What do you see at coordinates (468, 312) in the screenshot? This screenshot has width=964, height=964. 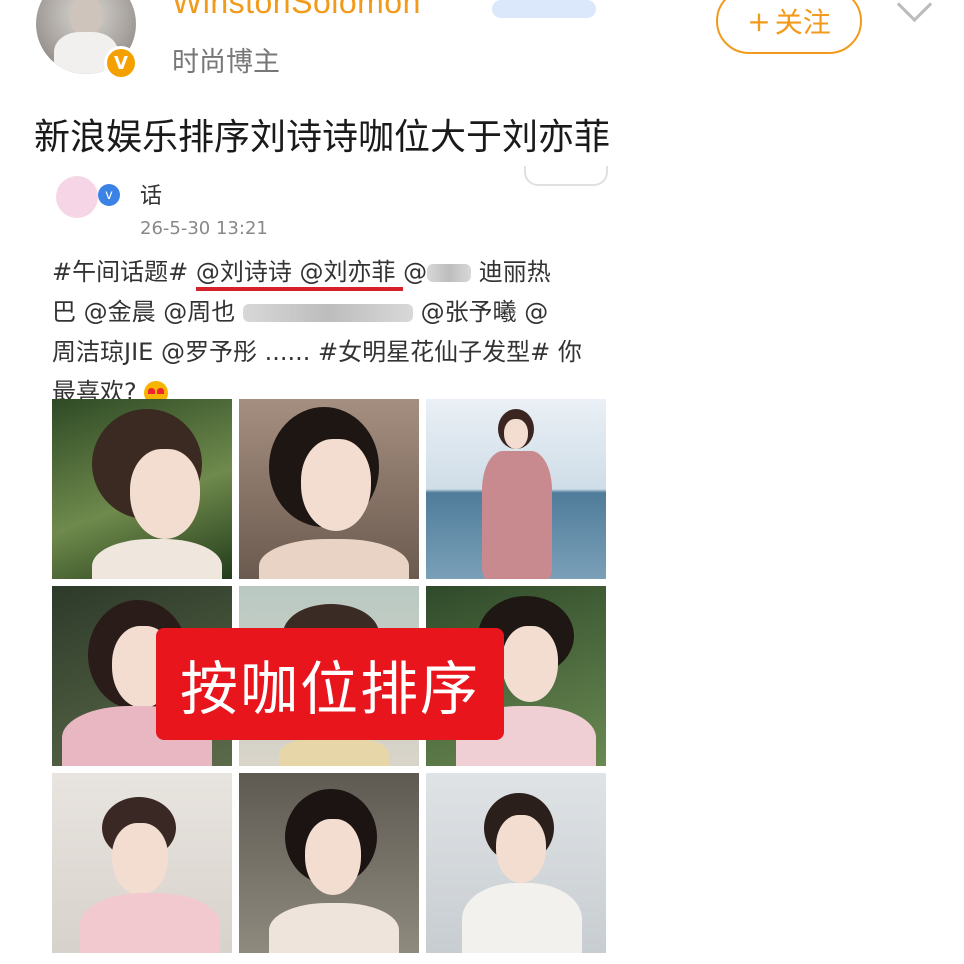 I see `mention-zhang-yuxi: @张予曦` at bounding box center [468, 312].